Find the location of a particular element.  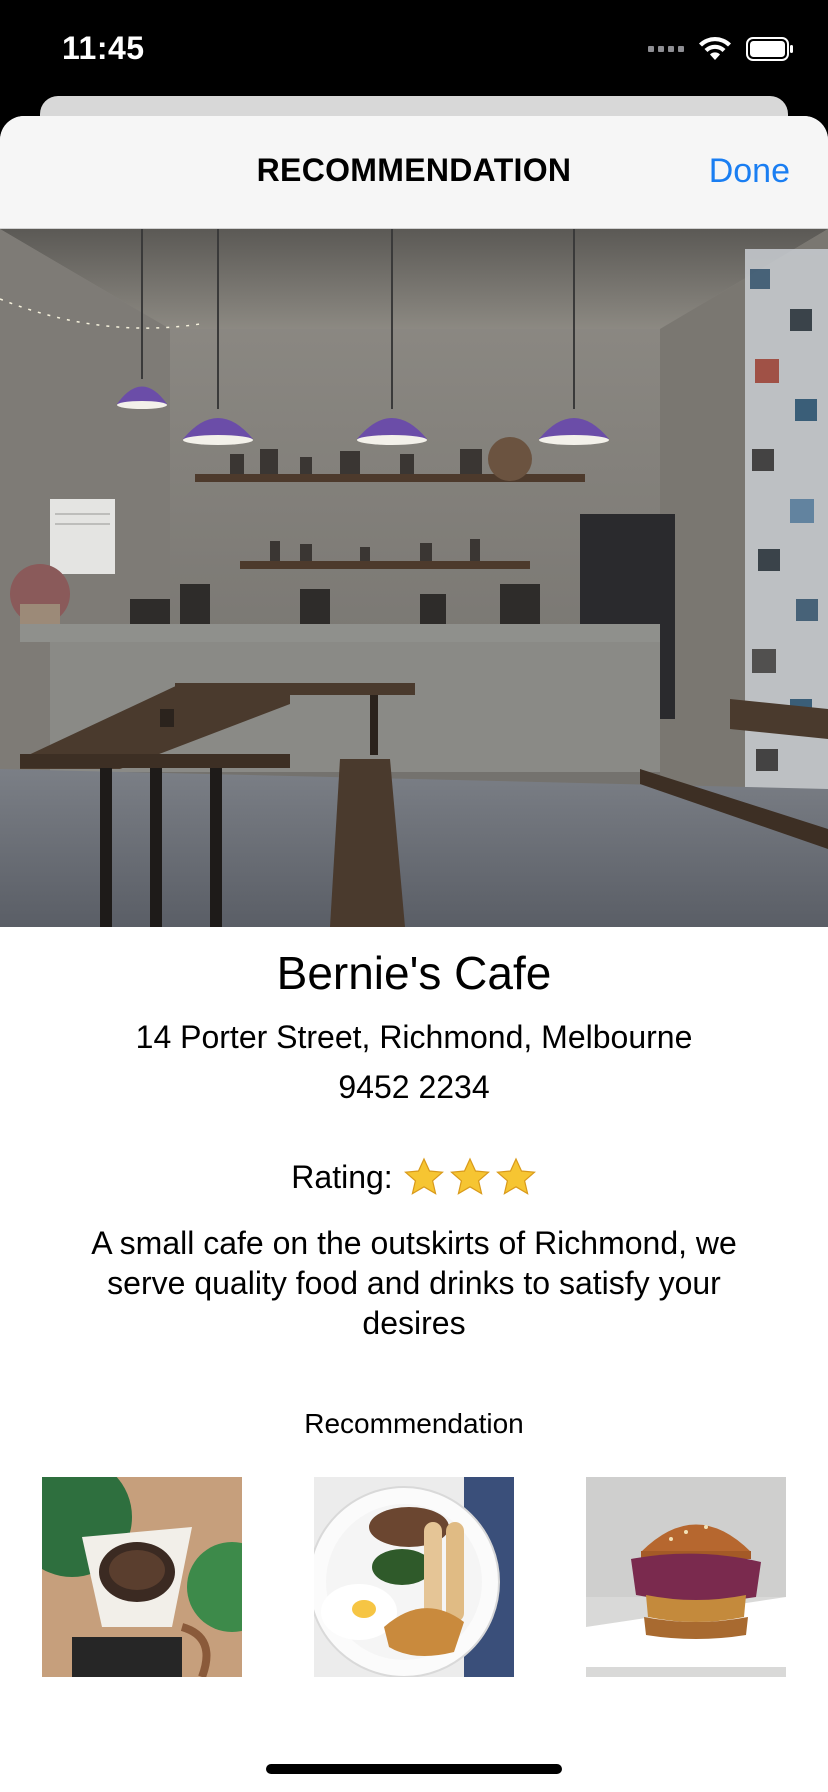

recommendation-list is located at coordinates (414, 1577).